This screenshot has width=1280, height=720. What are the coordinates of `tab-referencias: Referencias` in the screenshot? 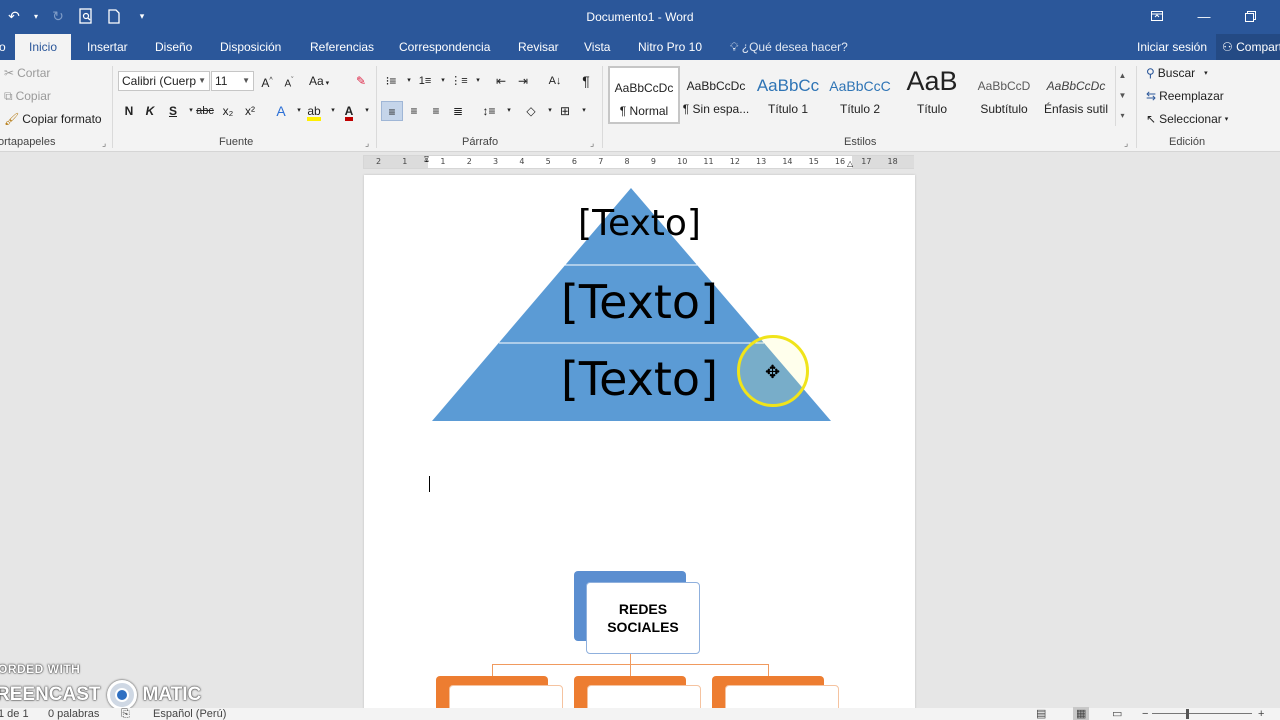 It's located at (342, 47).